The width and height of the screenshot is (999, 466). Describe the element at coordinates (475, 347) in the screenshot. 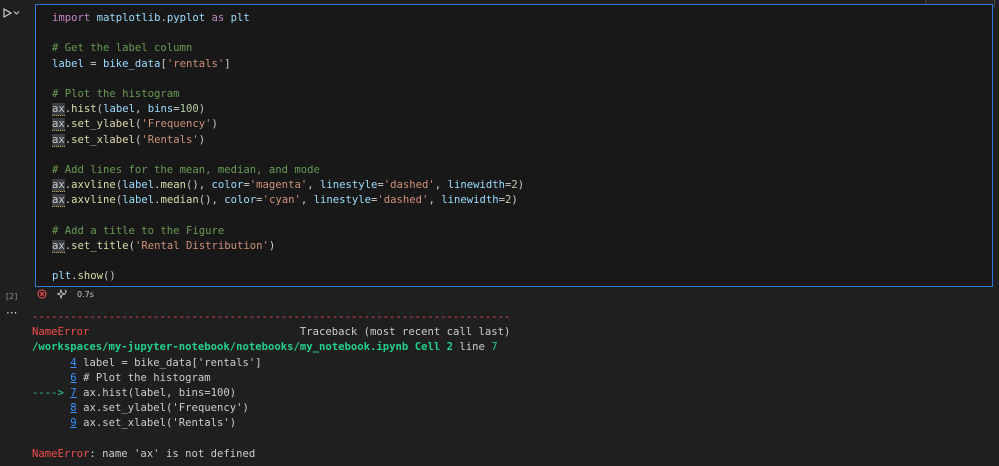

I see `line-ref-word: line` at that location.